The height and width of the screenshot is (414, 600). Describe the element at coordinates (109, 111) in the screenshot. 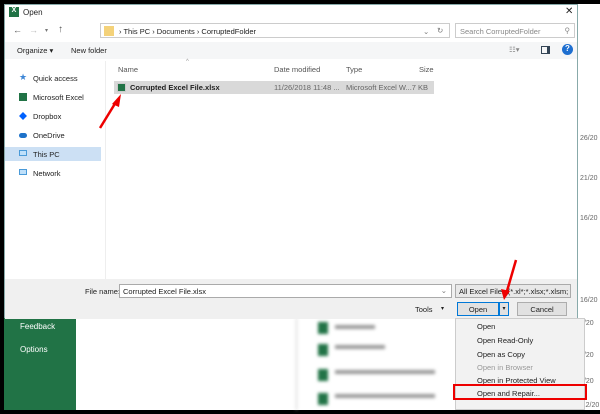

I see `arrow-to-file` at that location.